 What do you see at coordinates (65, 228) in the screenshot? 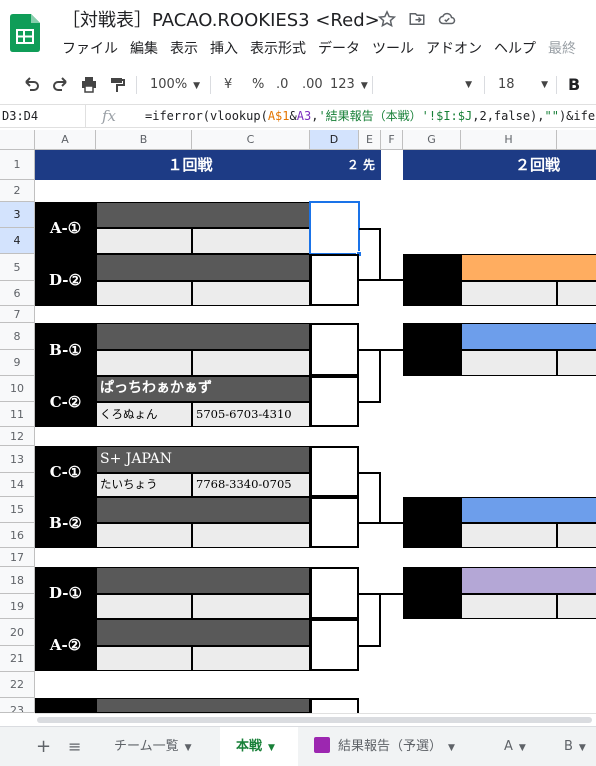
I see `seed-label-a1: A-①` at bounding box center [65, 228].